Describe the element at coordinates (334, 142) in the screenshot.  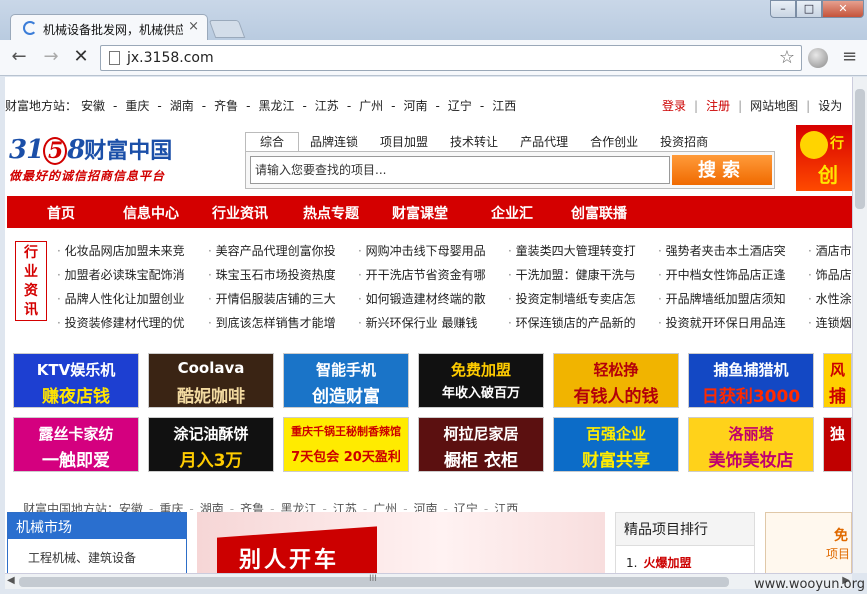
I see `search-tab: 品牌连锁` at that location.